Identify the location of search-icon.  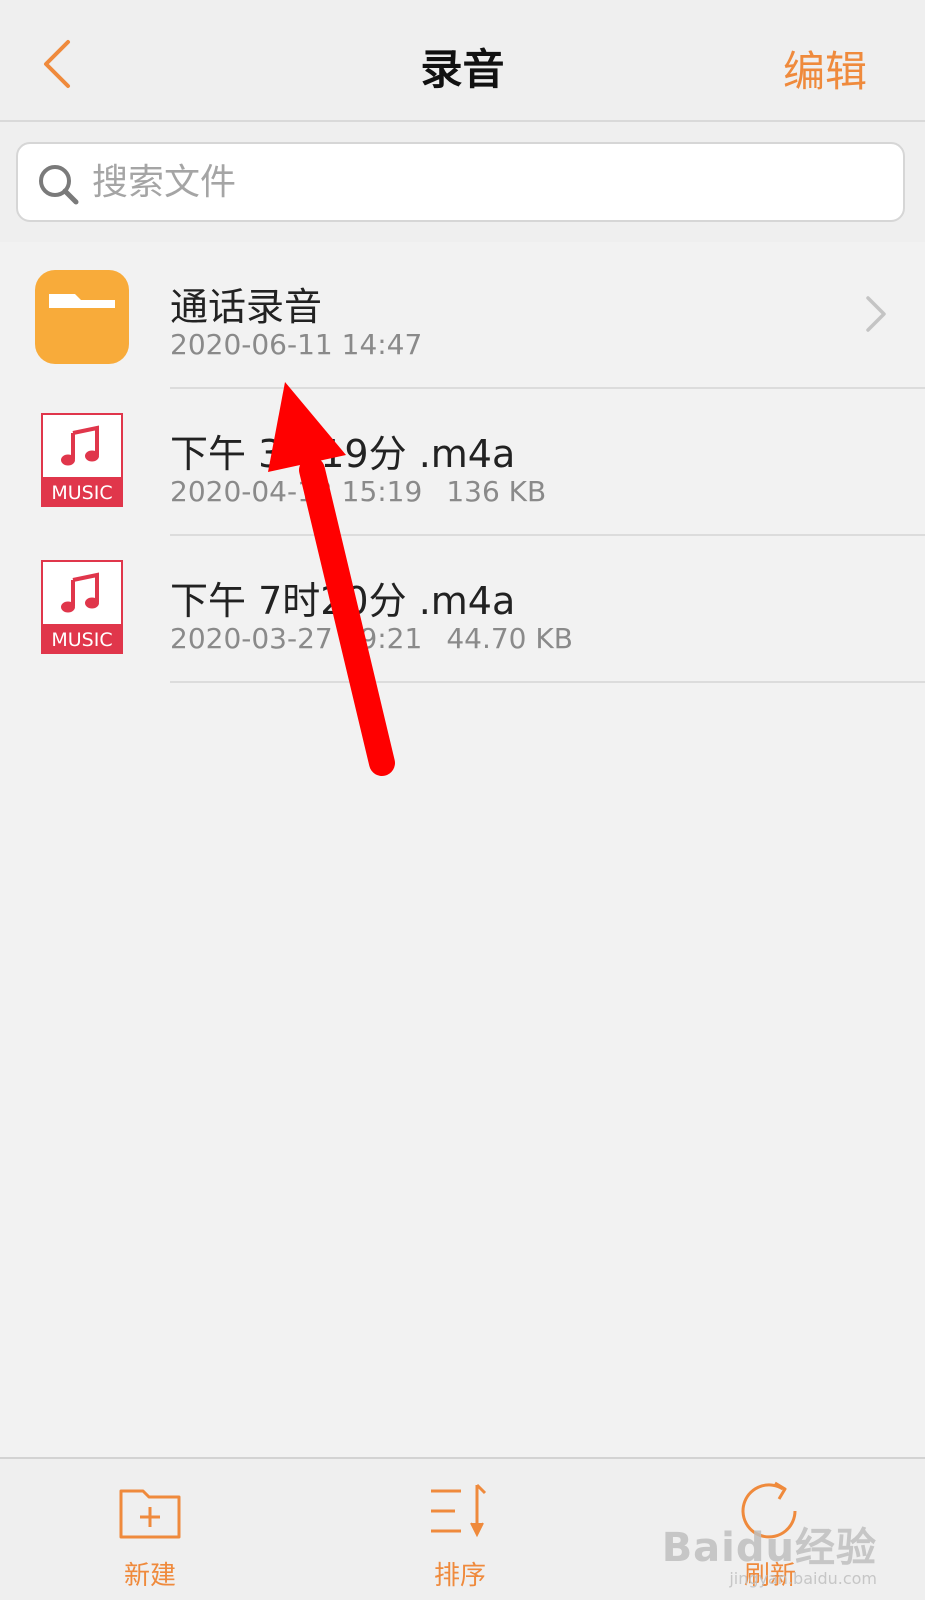
(59, 185).